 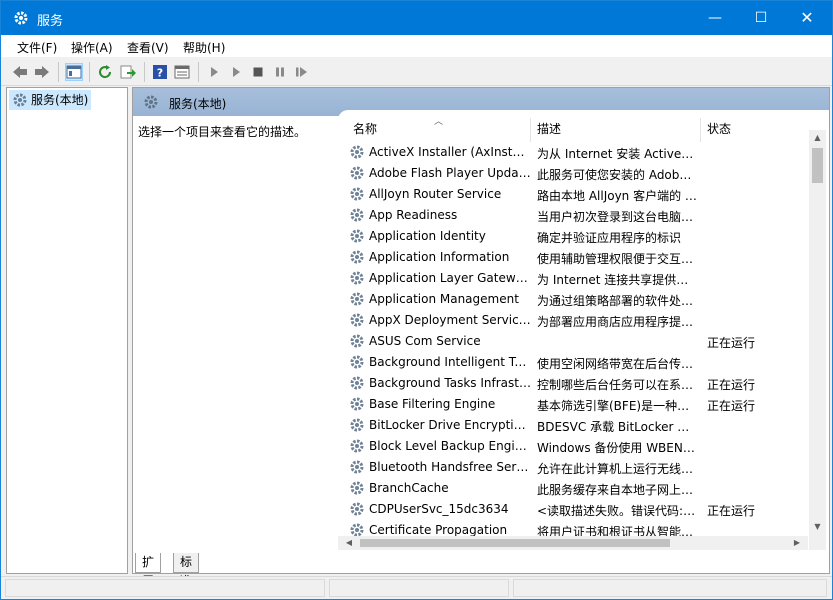 What do you see at coordinates (439, 257) in the screenshot?
I see `service-name: Application Information` at bounding box center [439, 257].